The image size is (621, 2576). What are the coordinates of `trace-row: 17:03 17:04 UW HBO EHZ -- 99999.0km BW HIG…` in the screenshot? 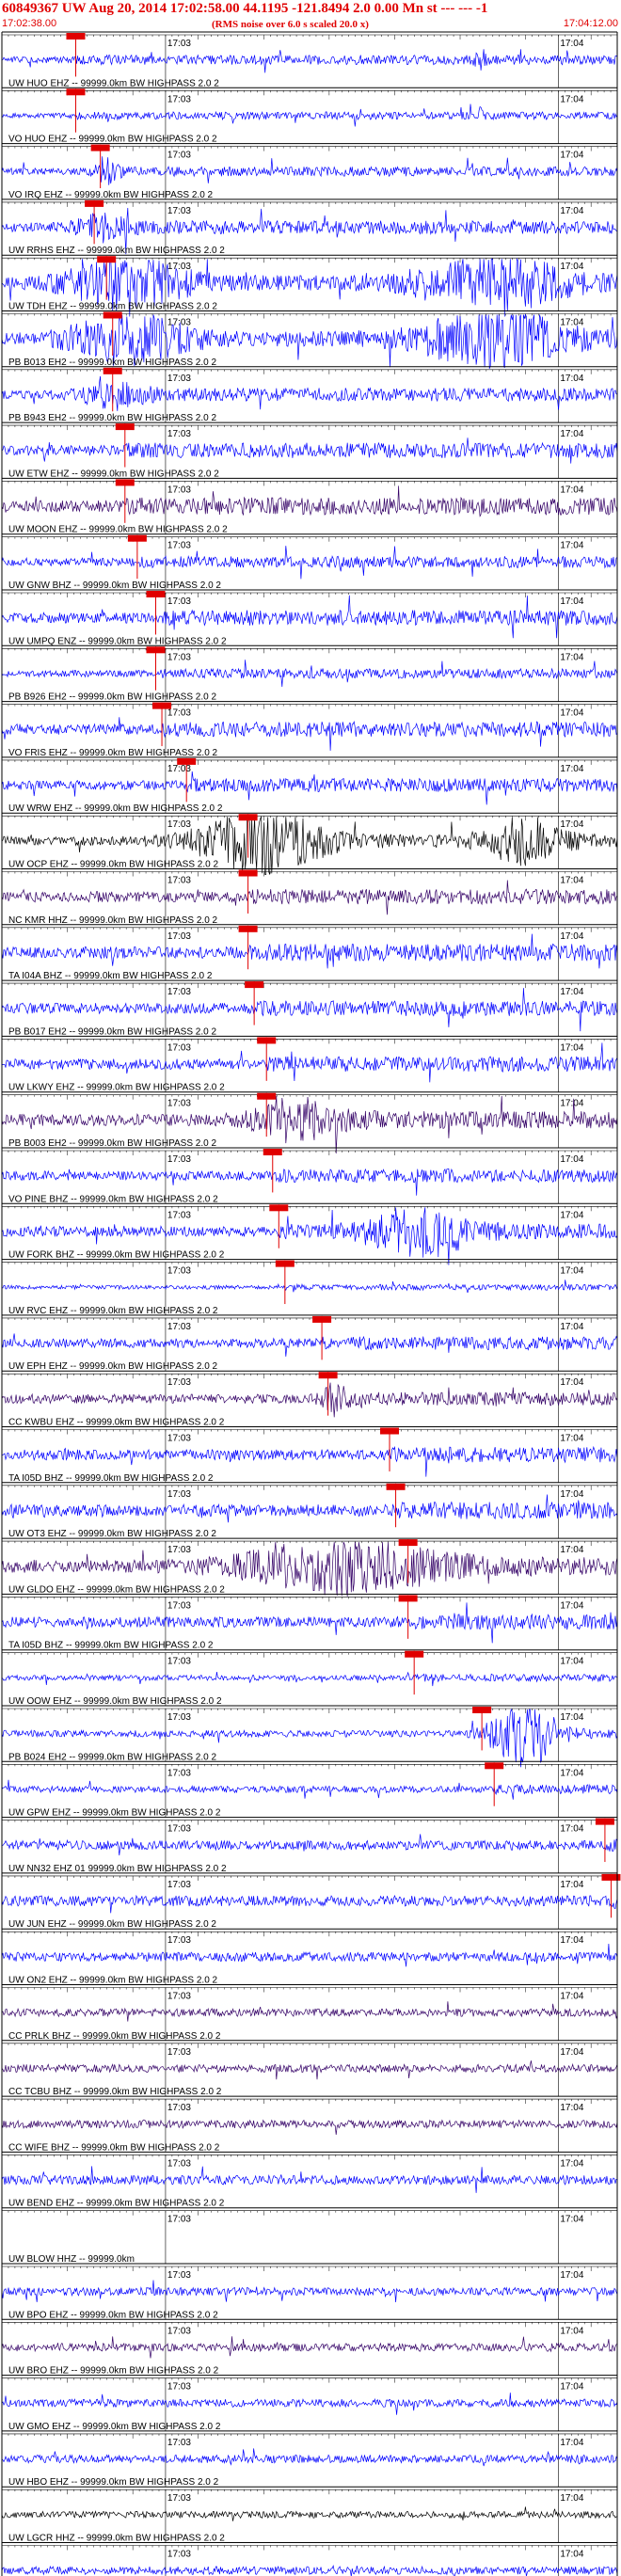 It's located at (310, 2459).